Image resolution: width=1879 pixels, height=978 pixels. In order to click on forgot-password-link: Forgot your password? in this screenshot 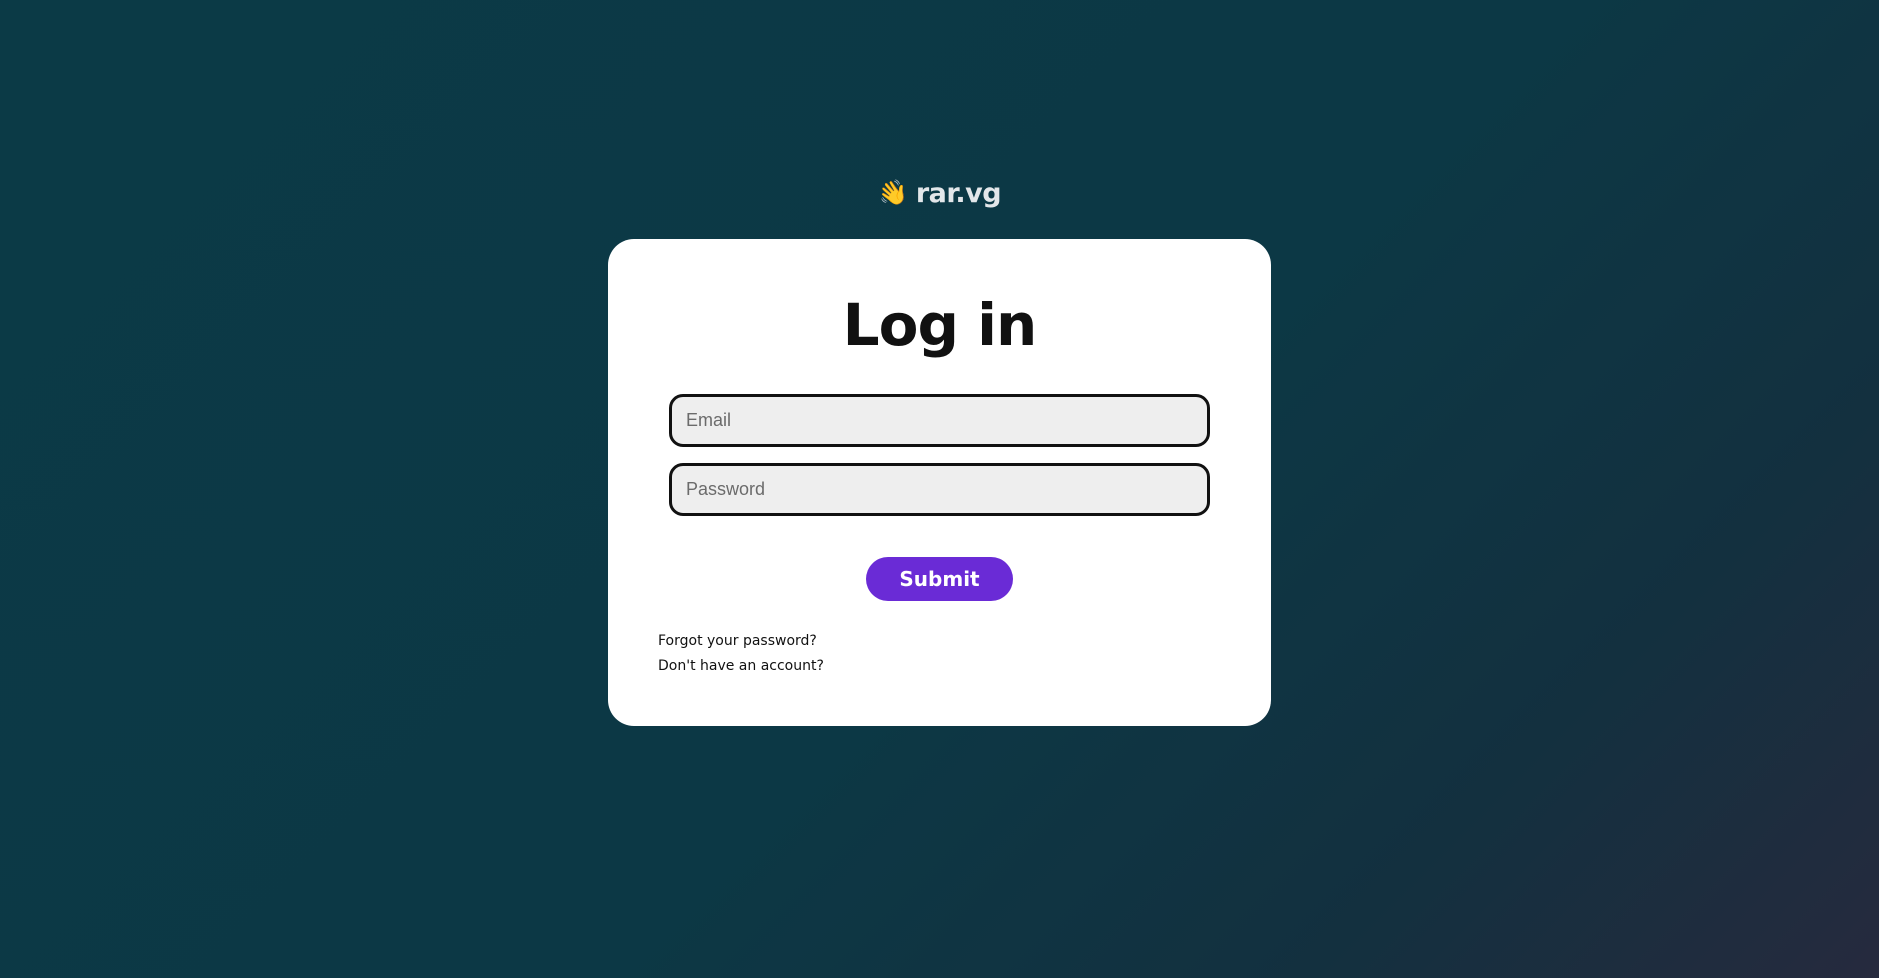, I will do `click(741, 641)`.